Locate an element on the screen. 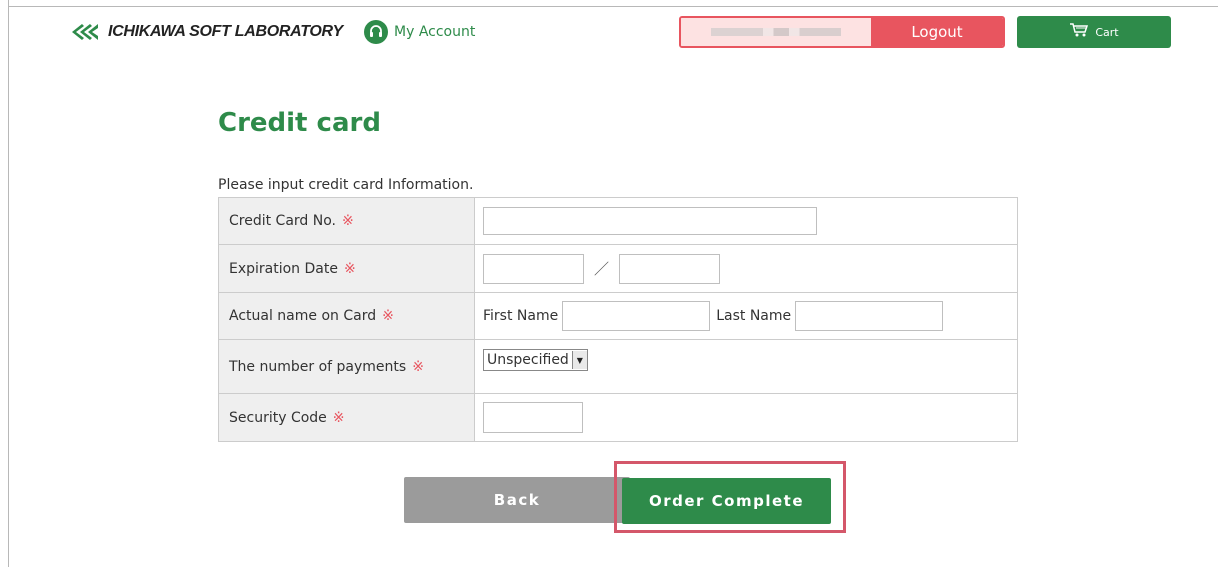 The height and width of the screenshot is (567, 1218). user-session-box: Logout is located at coordinates (842, 32).